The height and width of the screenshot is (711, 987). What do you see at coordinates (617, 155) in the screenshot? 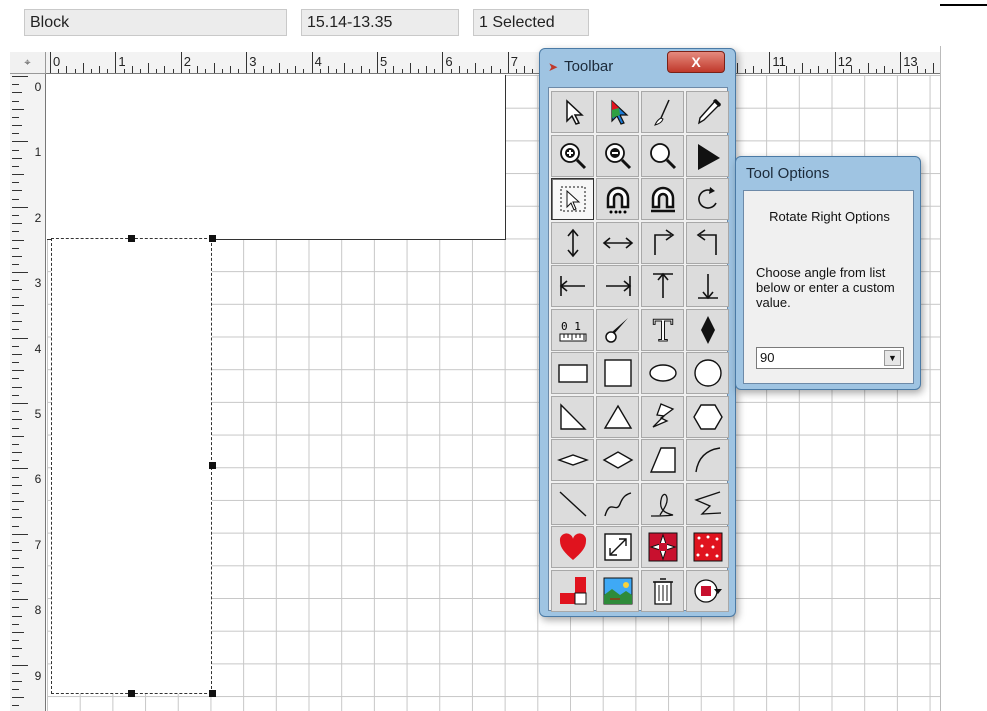
I see `tool-zoom-out-button` at bounding box center [617, 155].